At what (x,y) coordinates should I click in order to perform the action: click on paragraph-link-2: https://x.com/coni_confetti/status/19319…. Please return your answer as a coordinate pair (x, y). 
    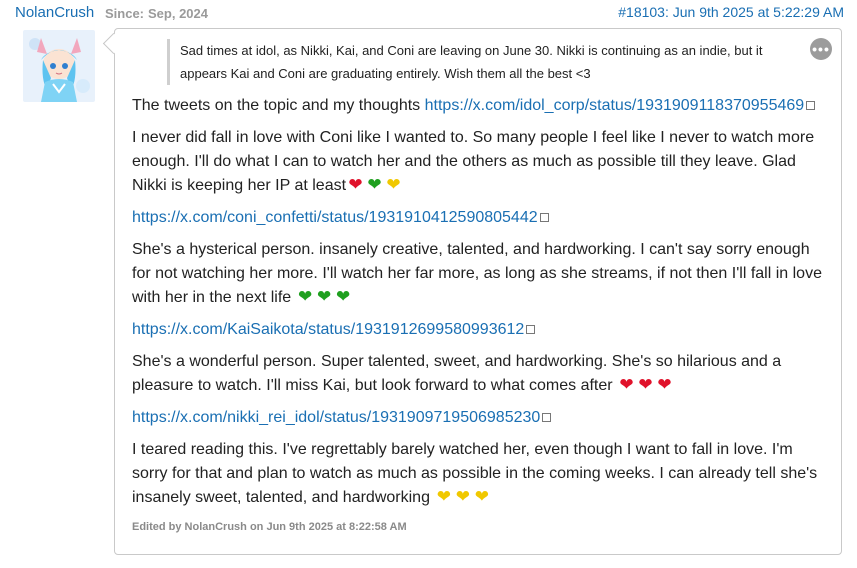
    Looking at the image, I should click on (482, 218).